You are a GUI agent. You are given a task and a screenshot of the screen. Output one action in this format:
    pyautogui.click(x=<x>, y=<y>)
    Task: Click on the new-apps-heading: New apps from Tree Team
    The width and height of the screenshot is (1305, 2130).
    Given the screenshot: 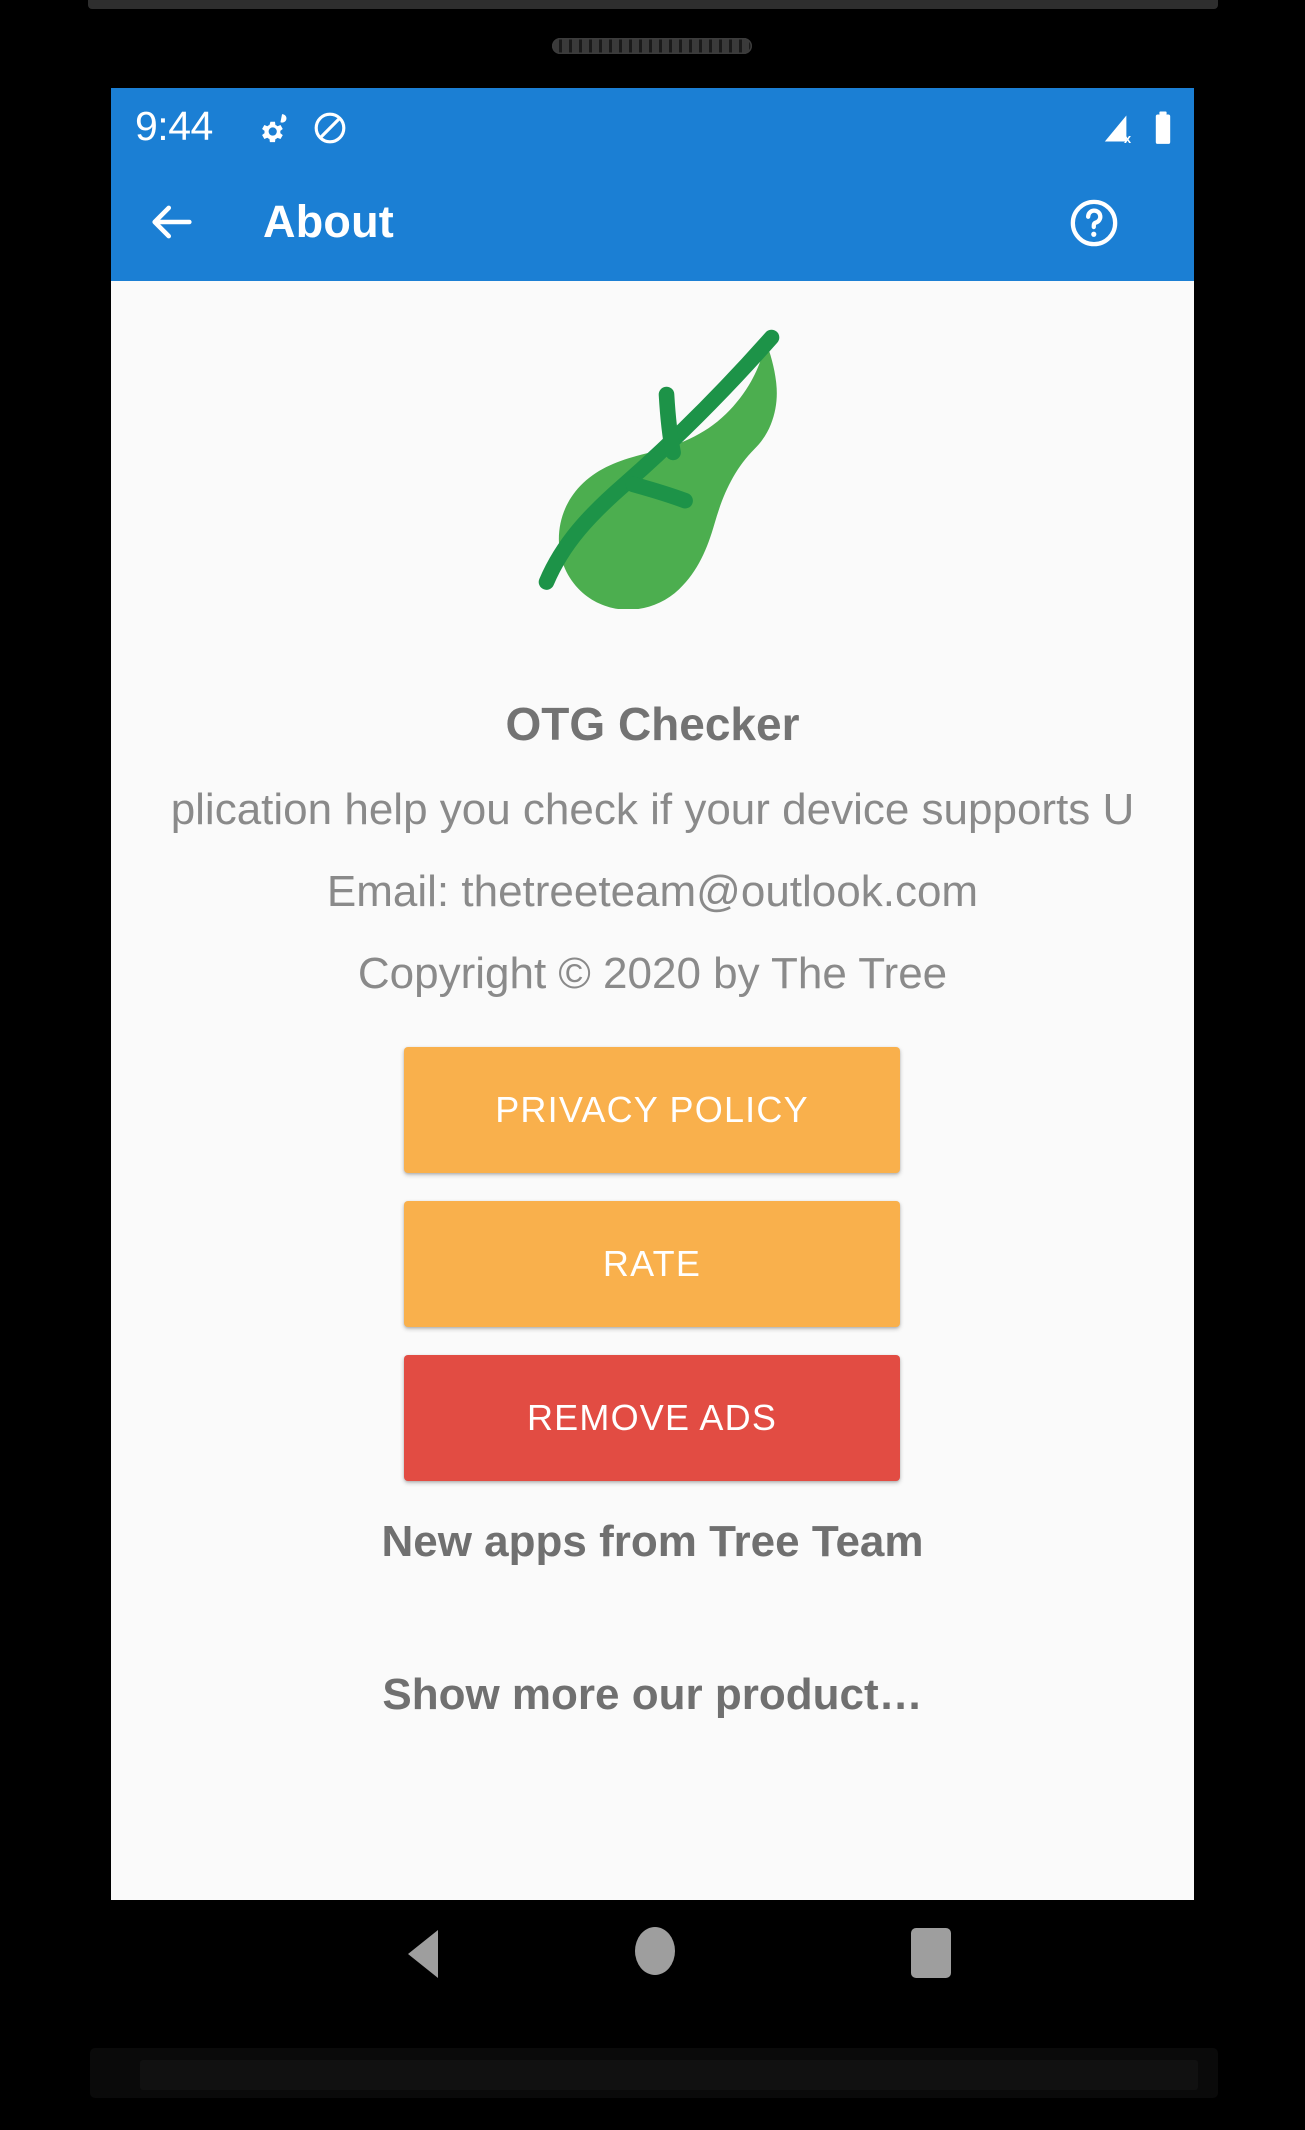 What is the action you would take?
    pyautogui.click(x=652, y=1541)
    